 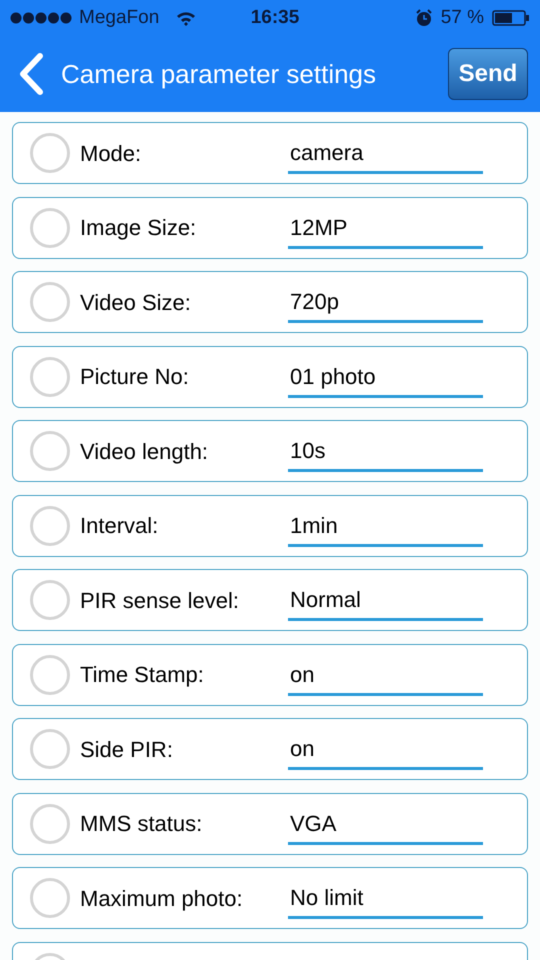 I want to click on setting-row: MMS status: VGA, so click(x=270, y=823).